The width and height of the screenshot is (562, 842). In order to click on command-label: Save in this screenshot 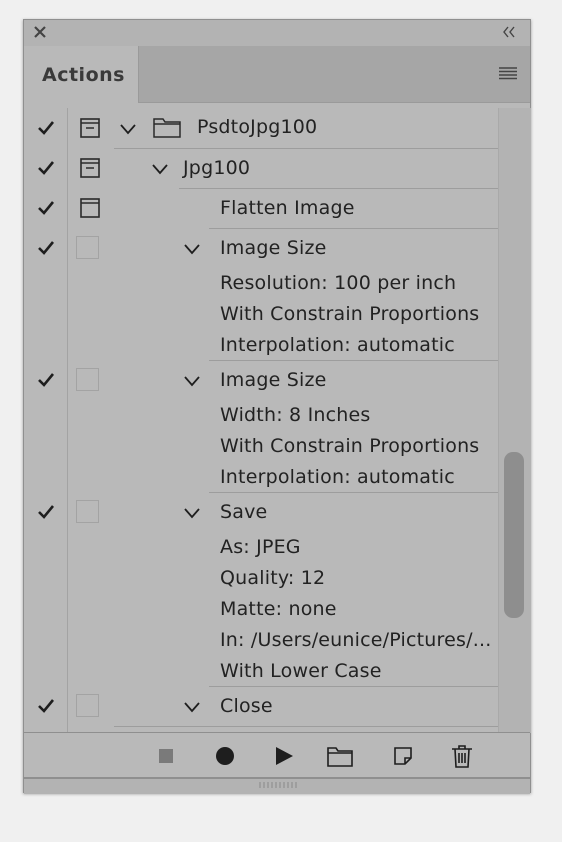, I will do `click(244, 512)`.